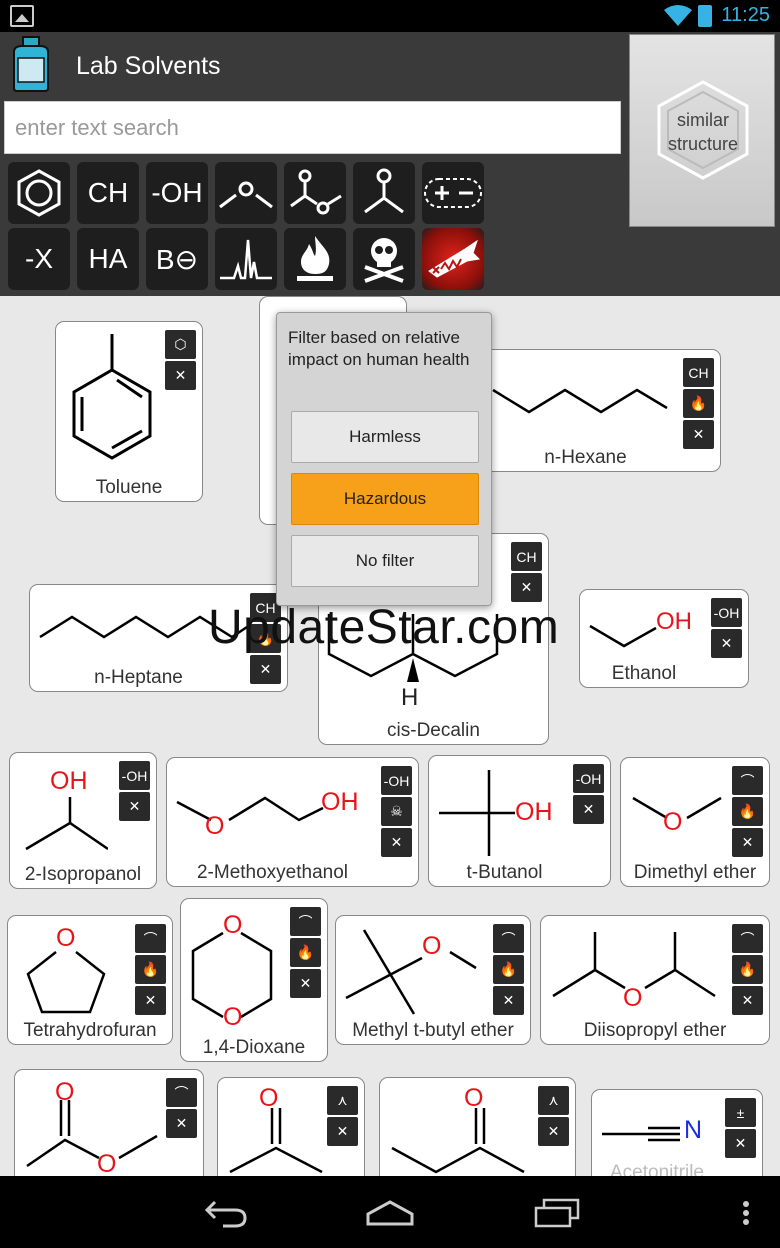 This screenshot has height=1248, width=780. Describe the element at coordinates (90, 980) in the screenshot. I see `solvent-card-thf: O ⌒ 🔥 ✕ Tetrahydrofuran` at that location.